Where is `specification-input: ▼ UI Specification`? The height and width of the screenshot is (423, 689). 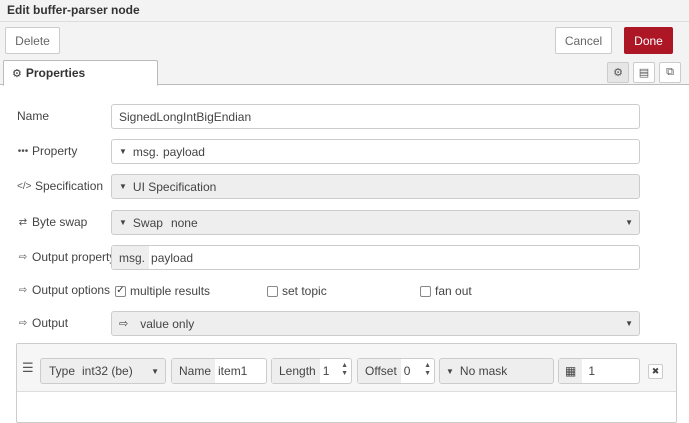 specification-input: ▼ UI Specification is located at coordinates (375, 186).